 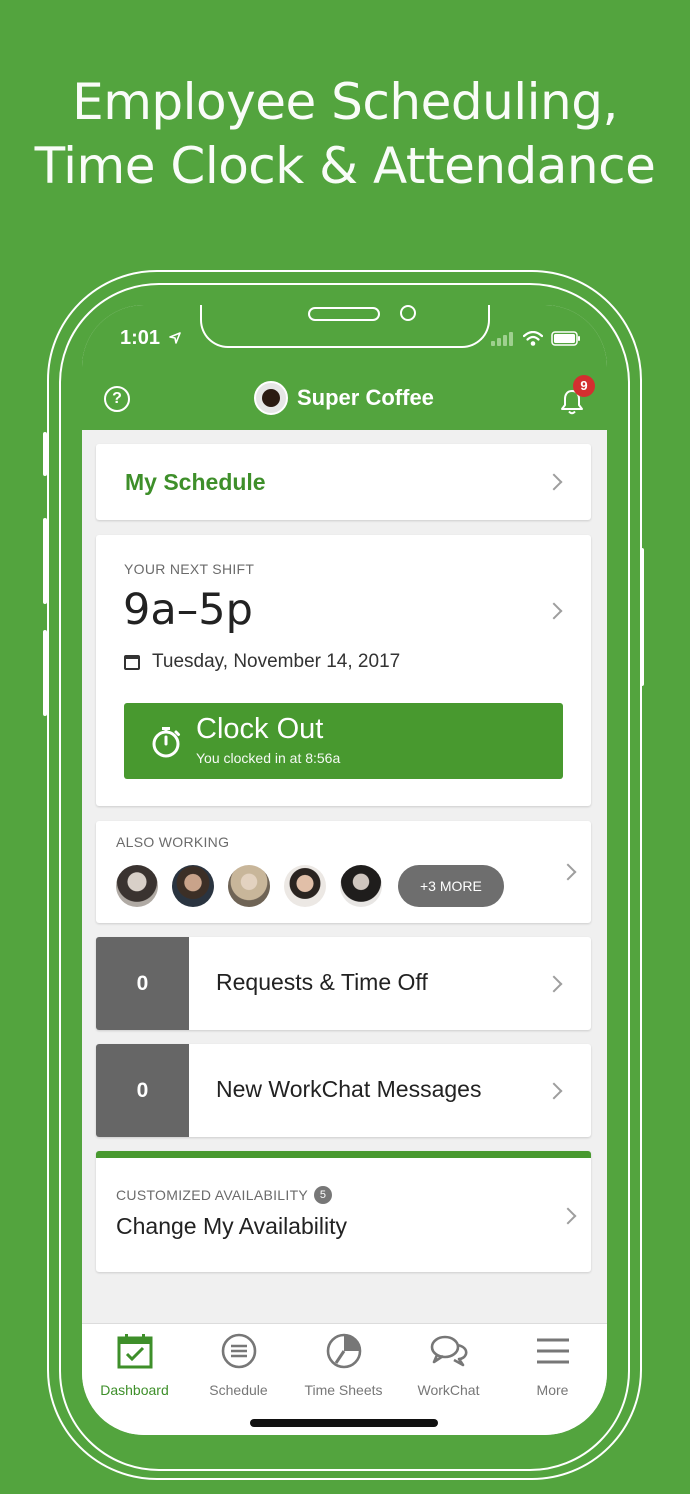 What do you see at coordinates (565, 338) in the screenshot?
I see `battery-icon` at bounding box center [565, 338].